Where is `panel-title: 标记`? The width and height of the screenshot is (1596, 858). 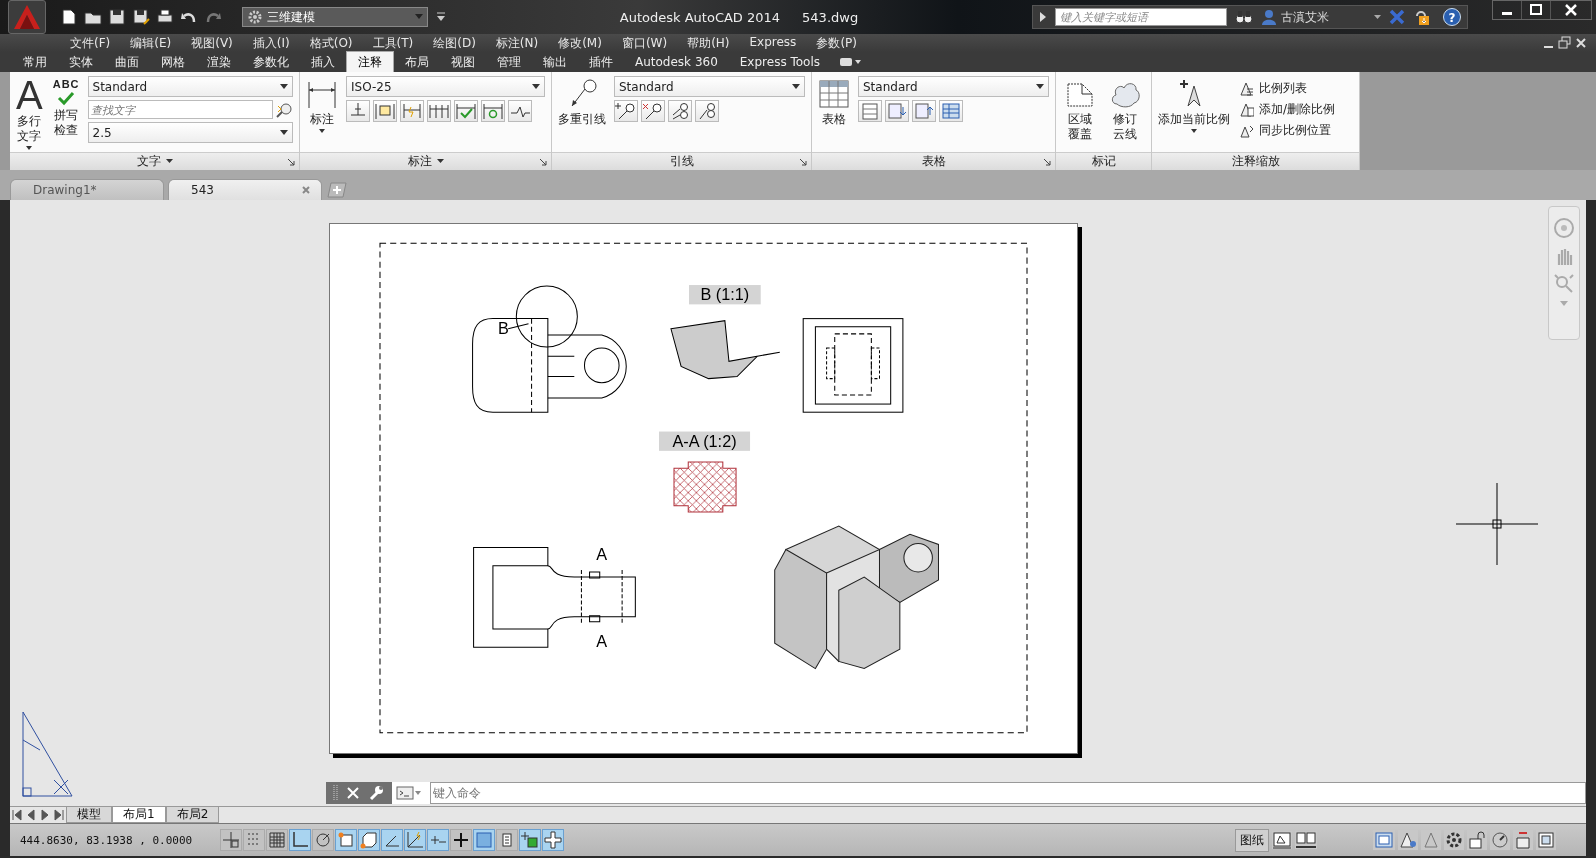
panel-title: 标记 is located at coordinates (1103, 161).